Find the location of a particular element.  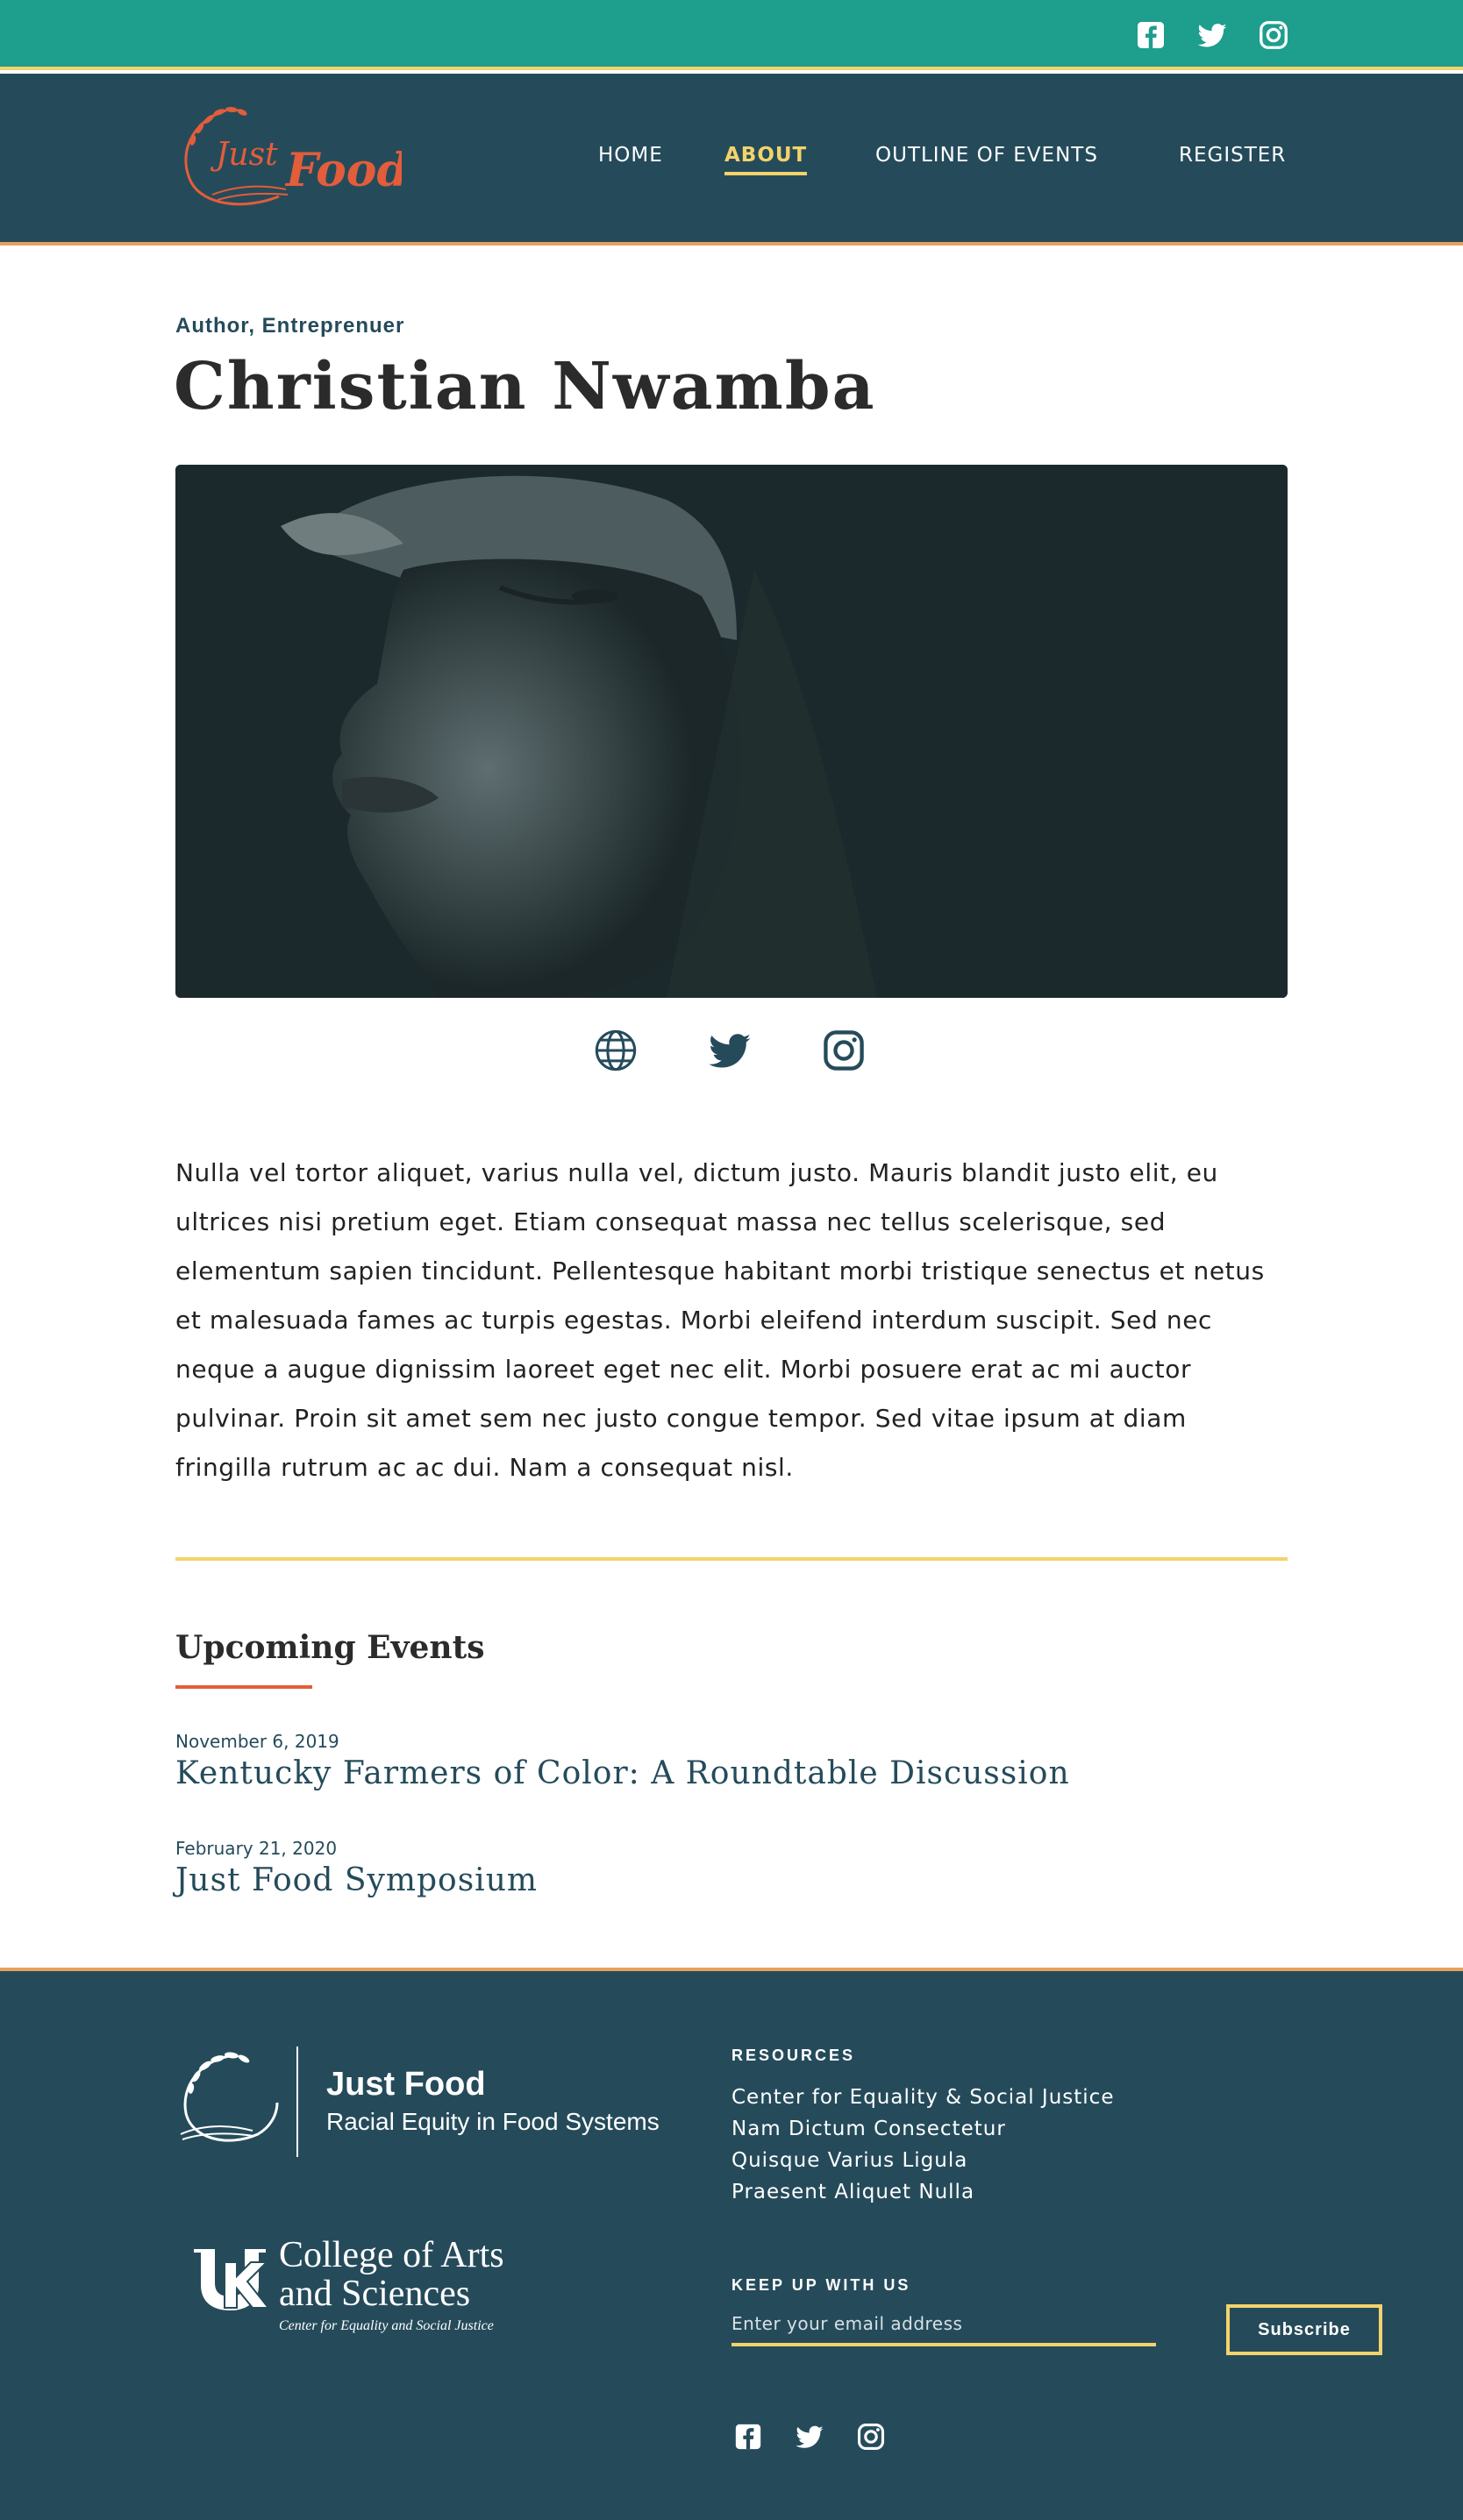

nav-about: ABOUT is located at coordinates (766, 159).